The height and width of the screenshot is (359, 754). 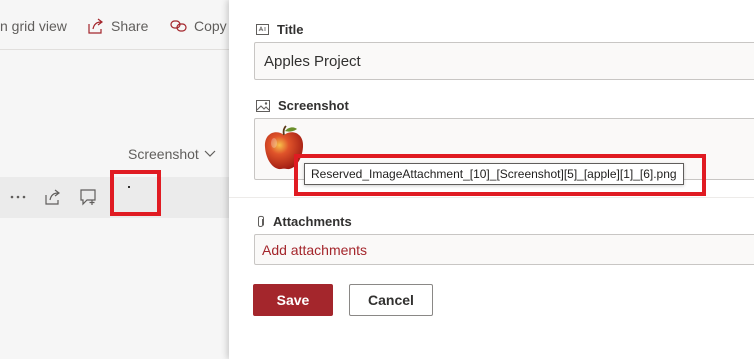 I want to click on column-header-screenshot: Screenshot, so click(x=172, y=154).